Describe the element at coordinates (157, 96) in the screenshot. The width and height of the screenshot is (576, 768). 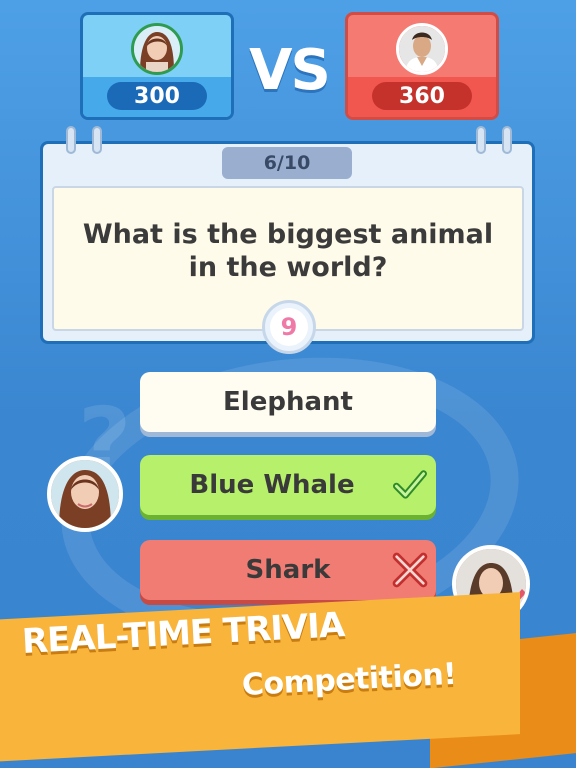
I see `player-left-score: 300` at that location.